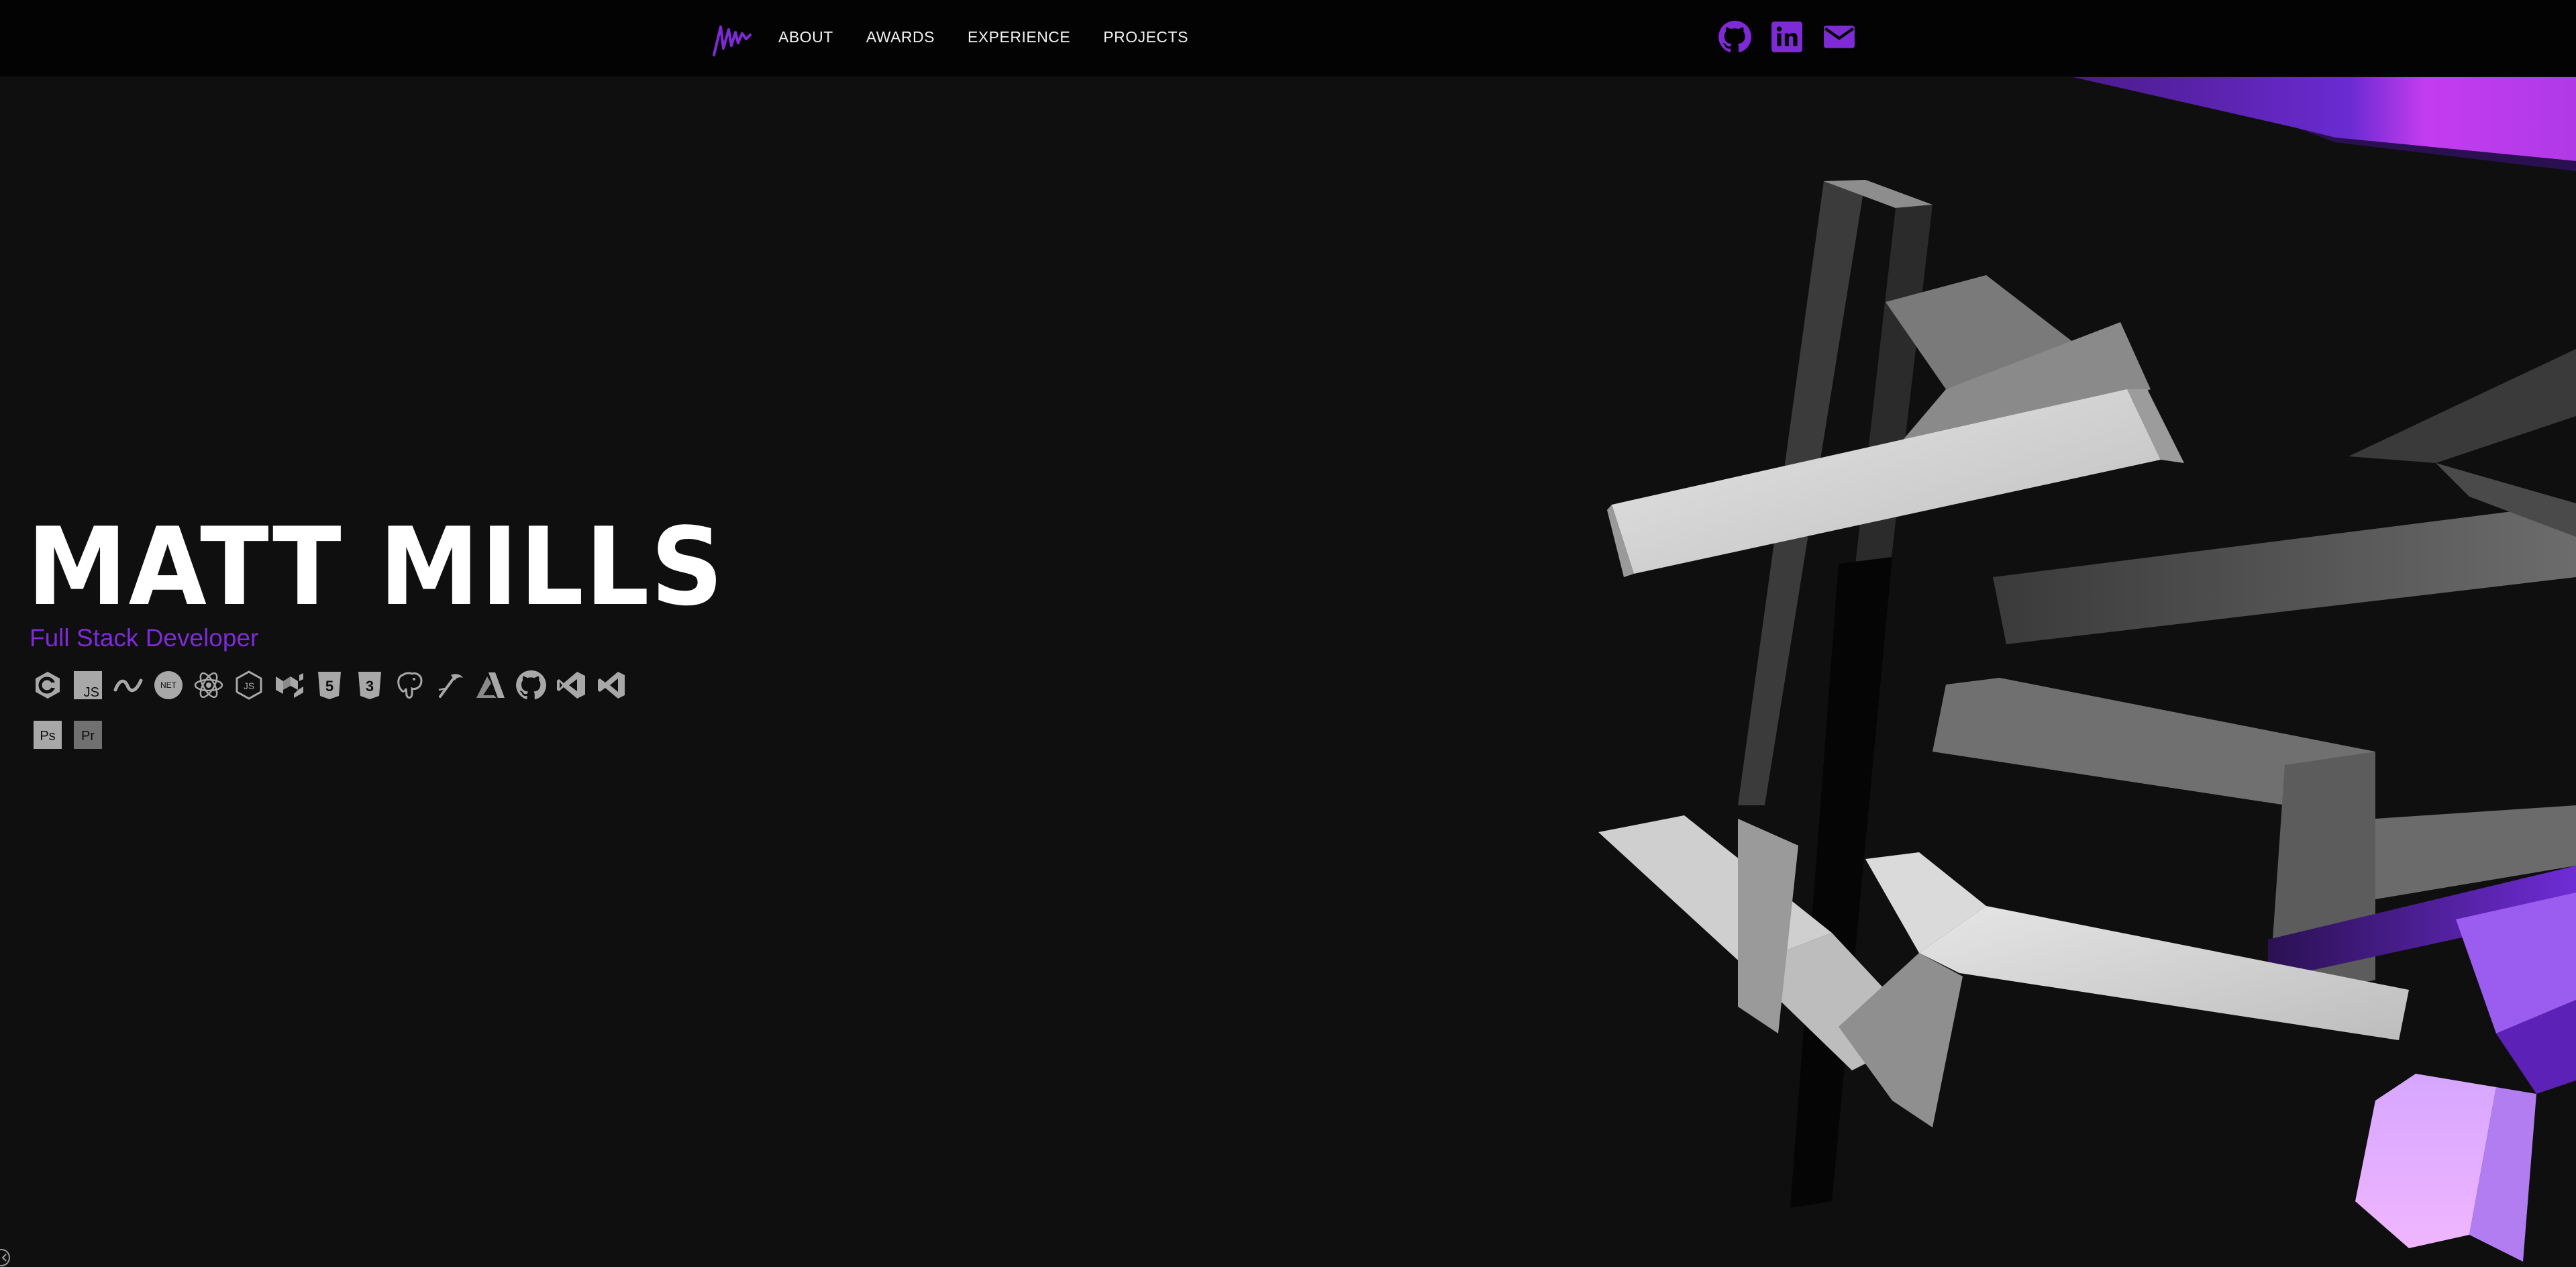 This screenshot has height=1267, width=2576. What do you see at coordinates (1019, 37) in the screenshot?
I see `nav-link-experience: EXPERIENCE` at bounding box center [1019, 37].